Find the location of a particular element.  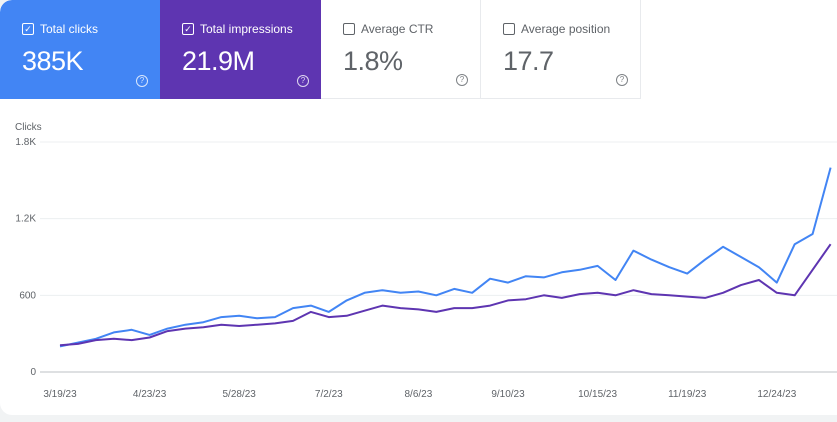

y-tick-label: 1.8K is located at coordinates (25, 142).